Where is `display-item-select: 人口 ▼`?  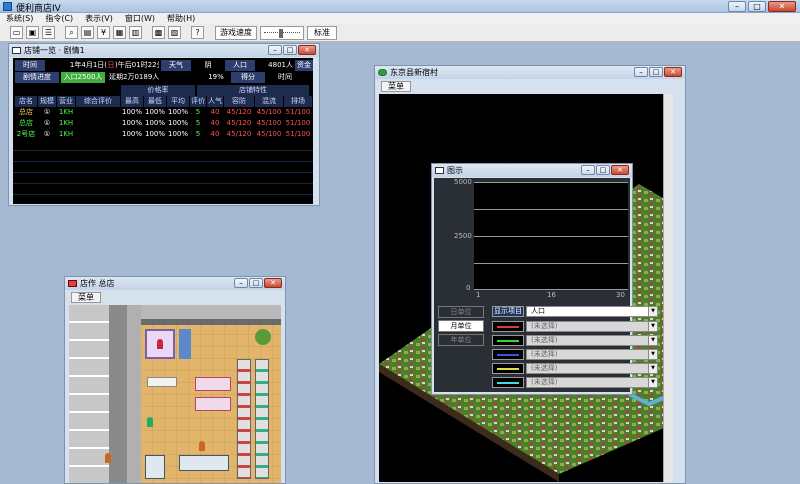
display-item-select: 人口 ▼ is located at coordinates (592, 311).